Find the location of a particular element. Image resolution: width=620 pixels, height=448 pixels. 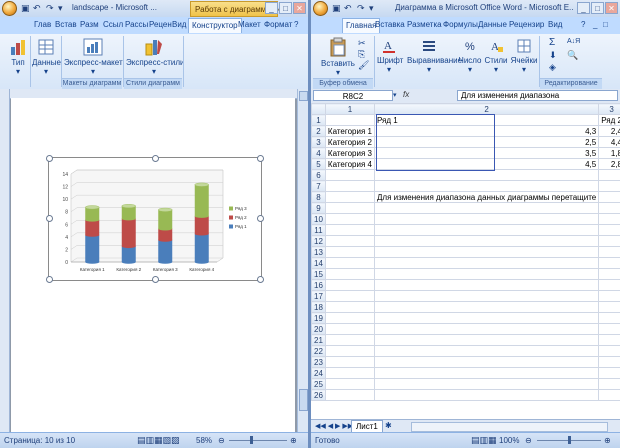

ribbon-restore-icon: □ is located at coordinates (605, 24).